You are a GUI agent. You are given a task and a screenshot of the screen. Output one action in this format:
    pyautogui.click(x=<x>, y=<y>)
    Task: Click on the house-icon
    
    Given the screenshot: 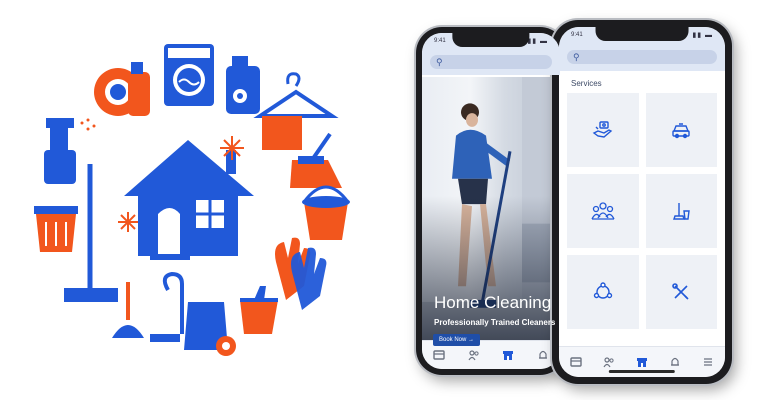 What is the action you would take?
    pyautogui.click(x=189, y=200)
    